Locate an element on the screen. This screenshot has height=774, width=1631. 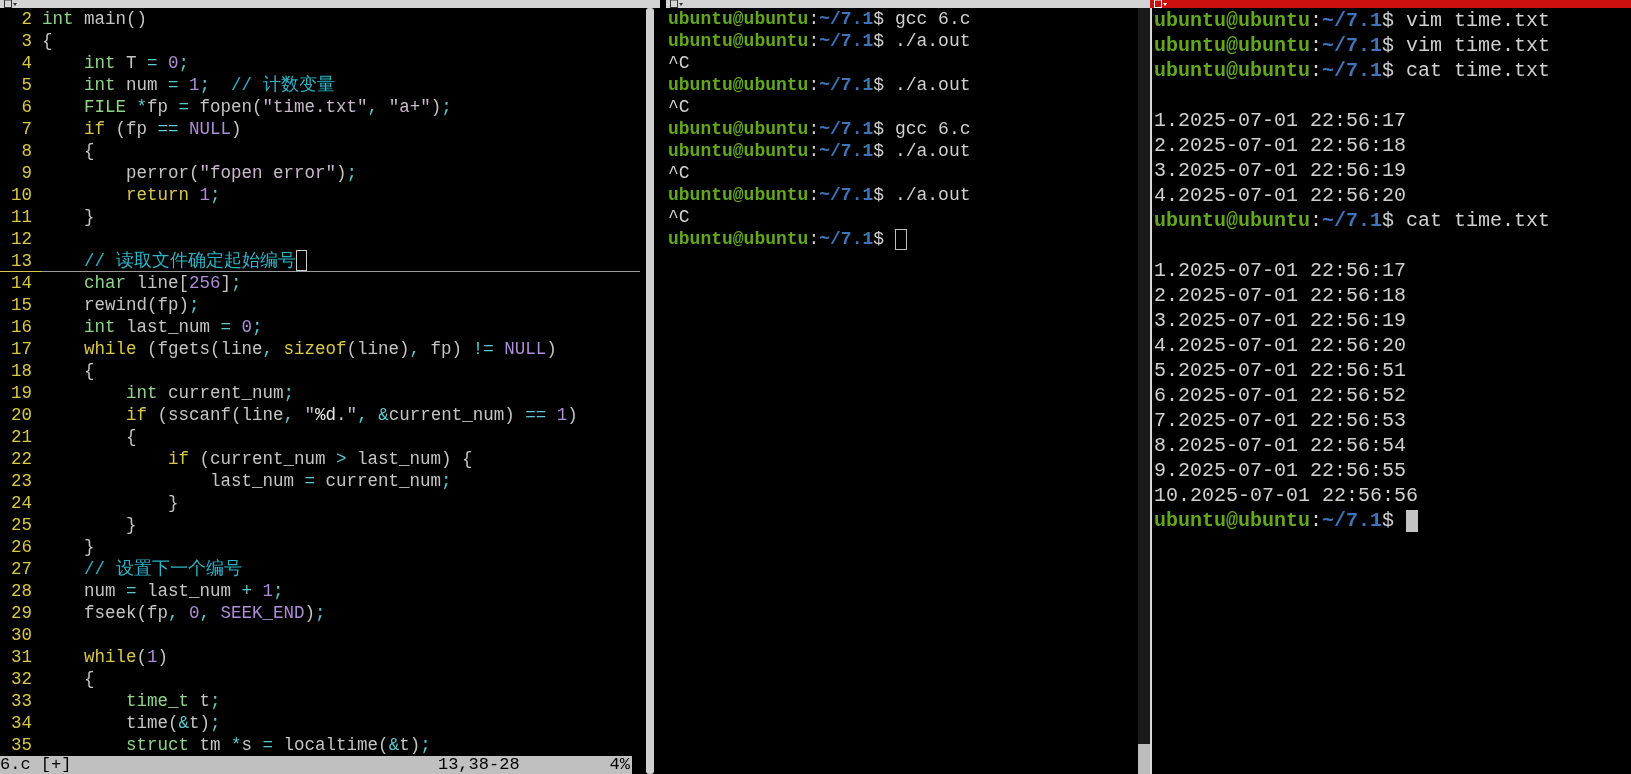
line-number: 12 is located at coordinates (21, 239).